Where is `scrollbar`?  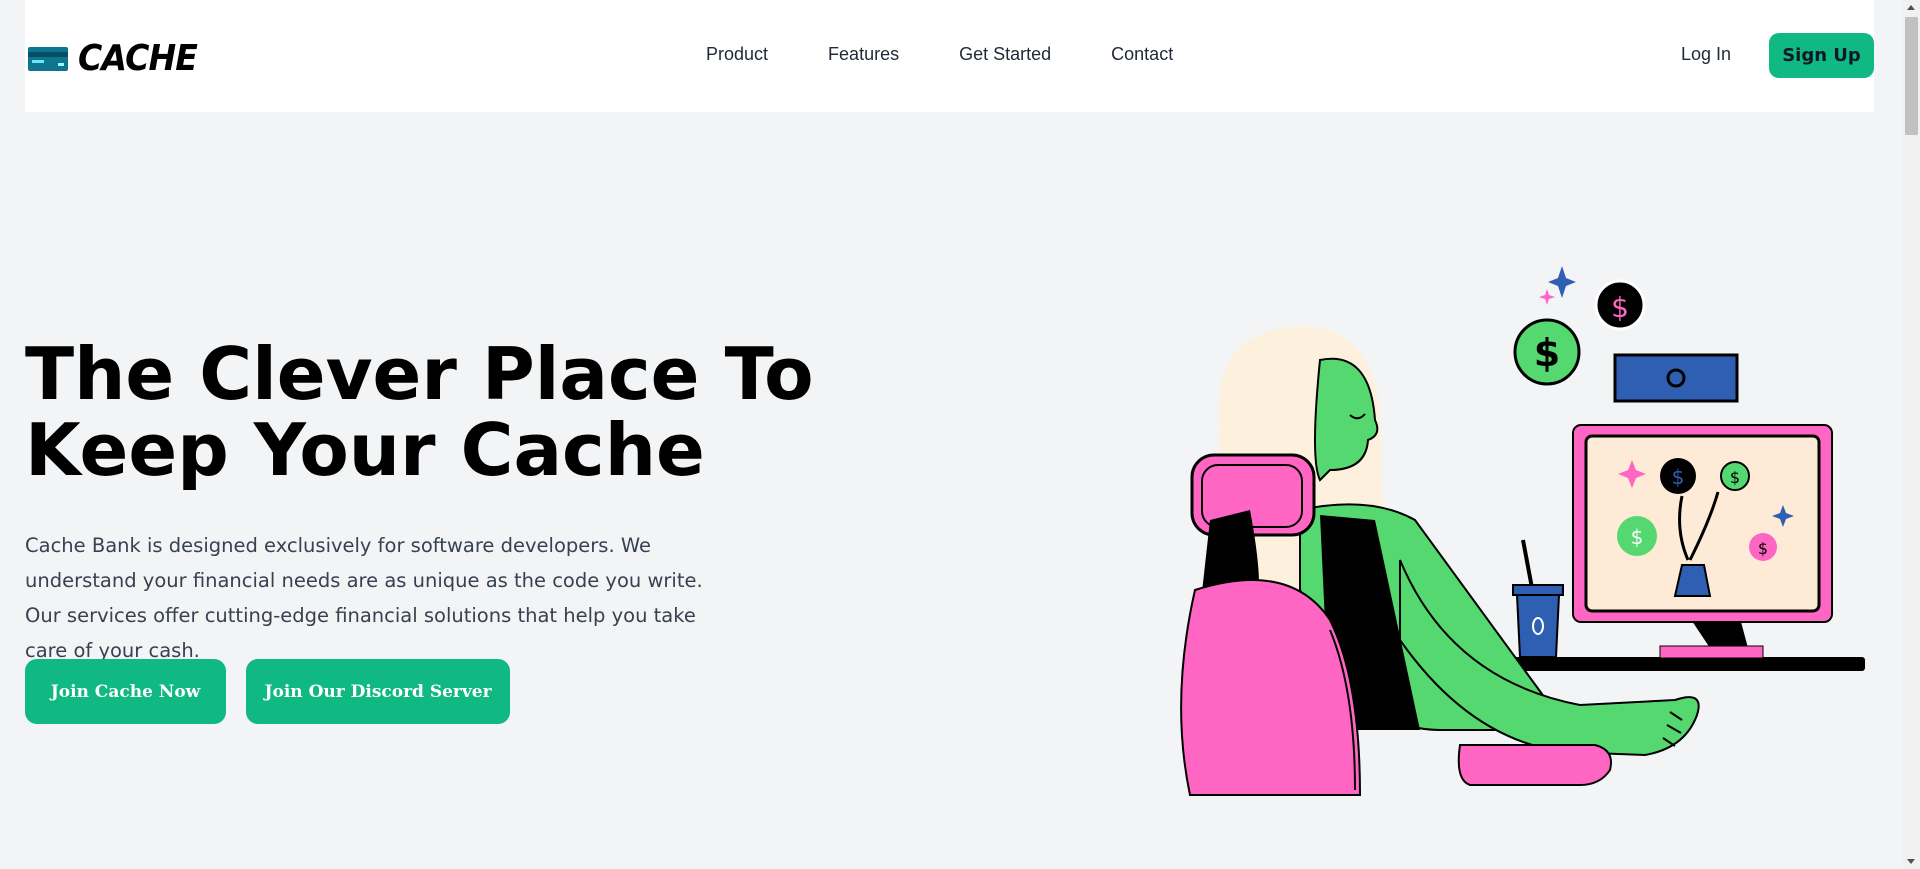 scrollbar is located at coordinates (1911, 434).